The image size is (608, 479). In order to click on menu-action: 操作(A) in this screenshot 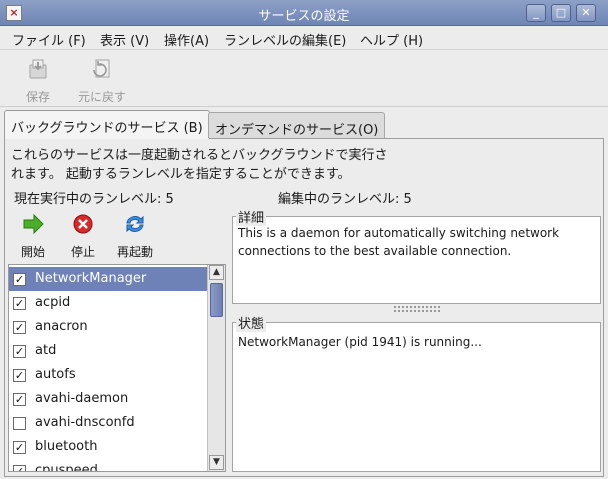, I will do `click(186, 39)`.